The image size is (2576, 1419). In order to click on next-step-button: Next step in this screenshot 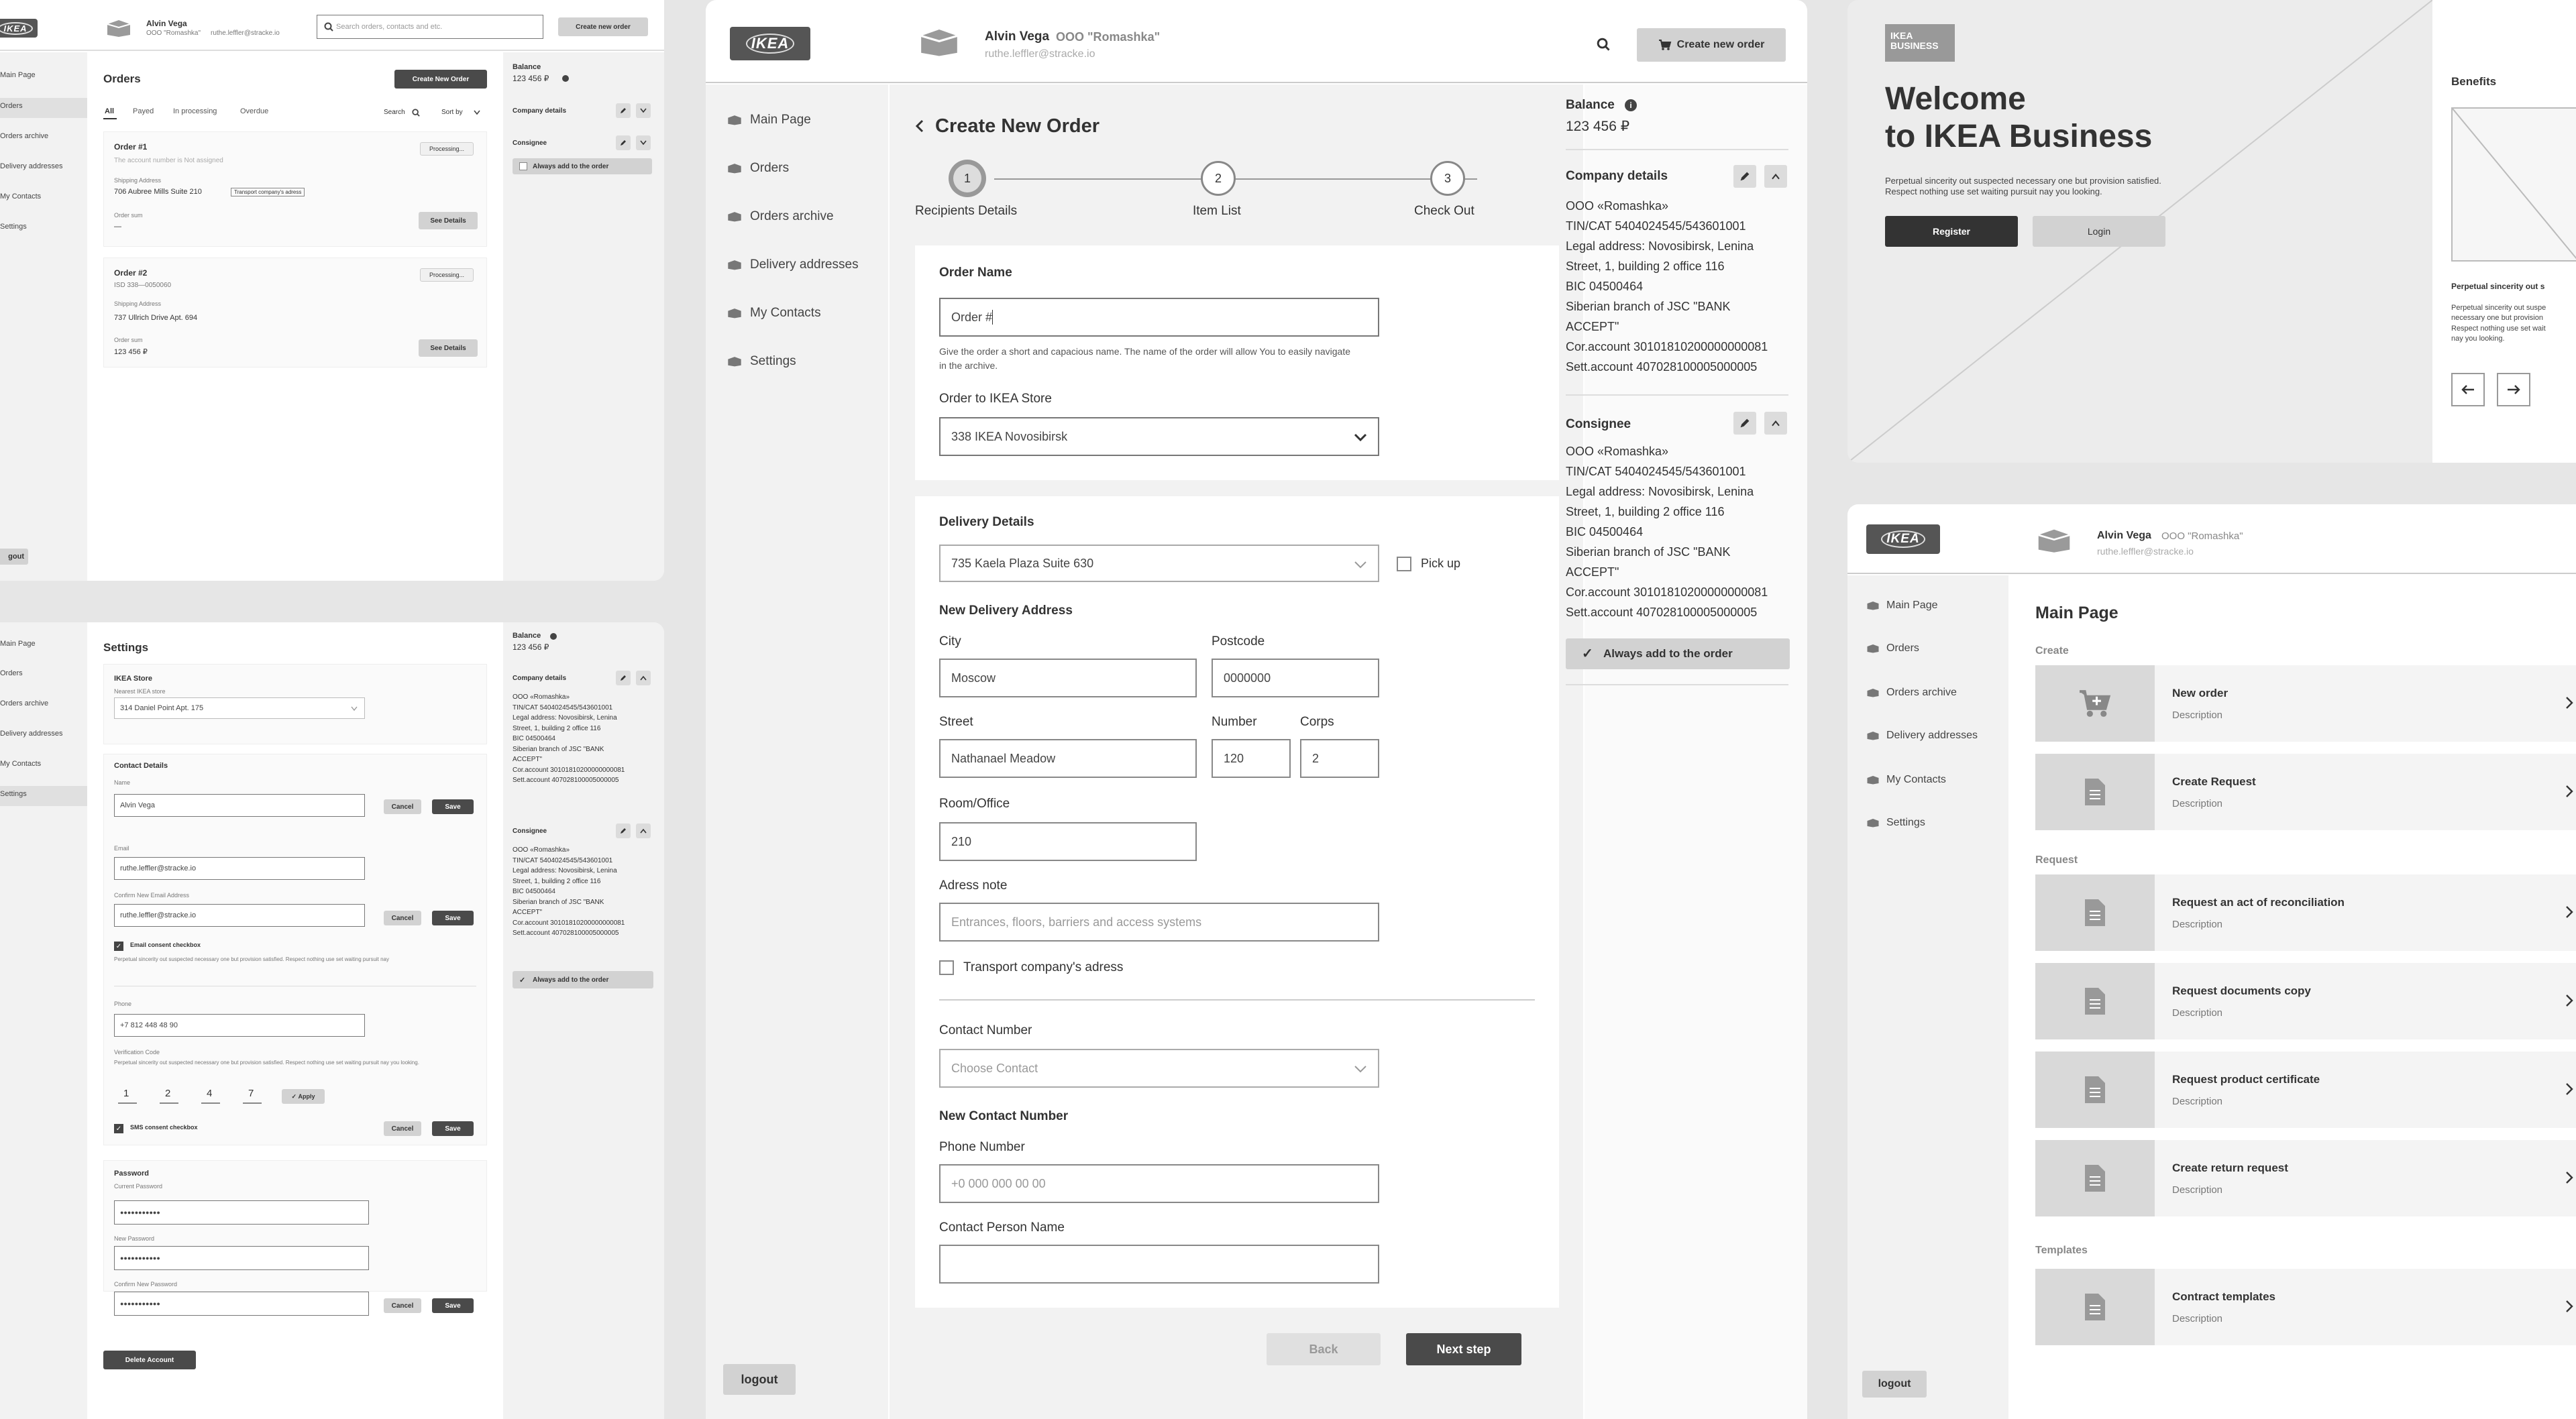, I will do `click(1463, 1349)`.